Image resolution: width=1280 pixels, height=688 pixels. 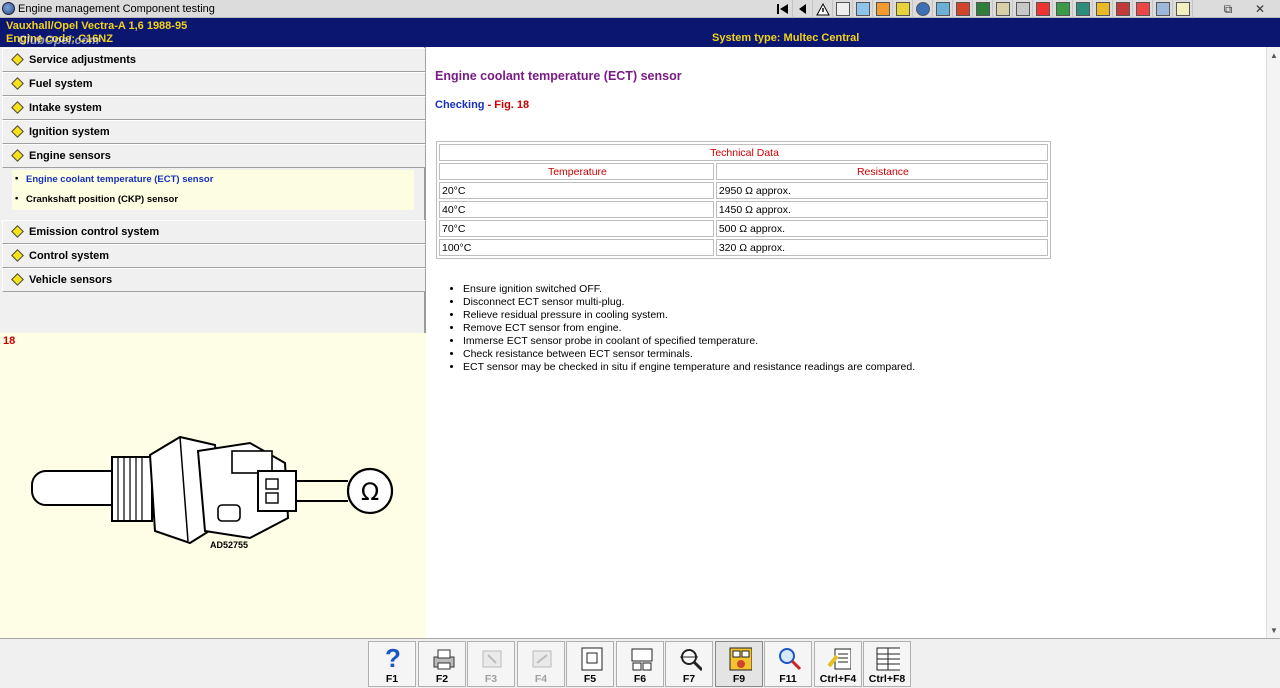 What do you see at coordinates (783, 9) in the screenshot?
I see `first-page-icon` at bounding box center [783, 9].